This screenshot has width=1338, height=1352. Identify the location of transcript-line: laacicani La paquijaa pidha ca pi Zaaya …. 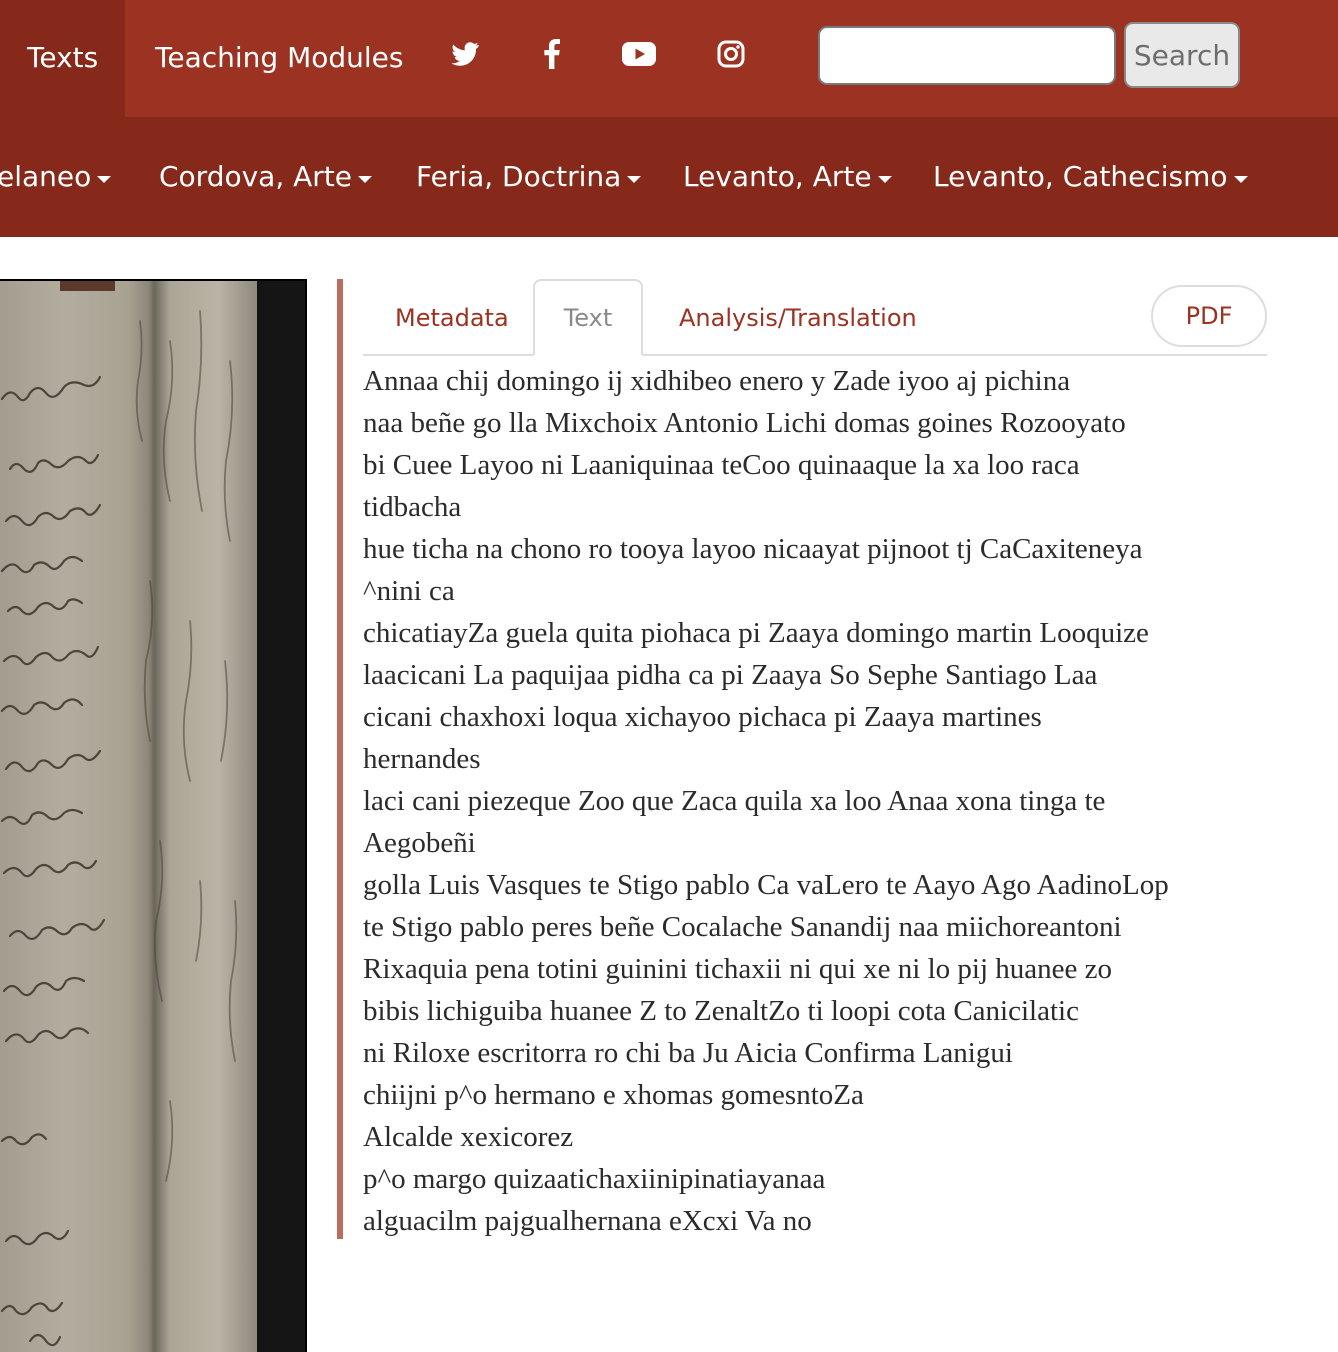
(730, 675).